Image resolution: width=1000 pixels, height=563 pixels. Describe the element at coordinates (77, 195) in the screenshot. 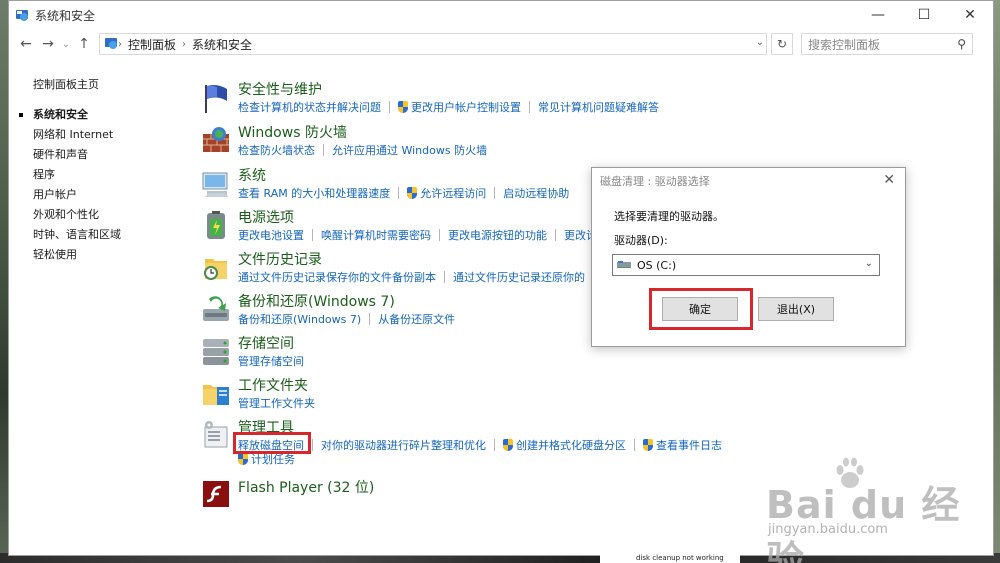

I see `sidebar-item-user-accounts: 用户帐户` at that location.